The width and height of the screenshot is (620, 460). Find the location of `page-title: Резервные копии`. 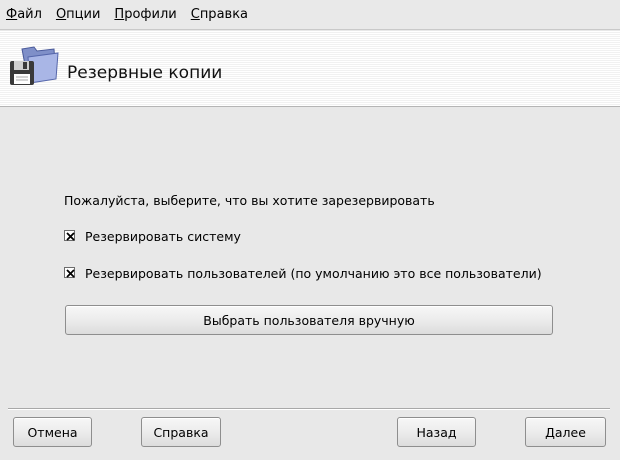

page-title: Резервные копии is located at coordinates (145, 73).